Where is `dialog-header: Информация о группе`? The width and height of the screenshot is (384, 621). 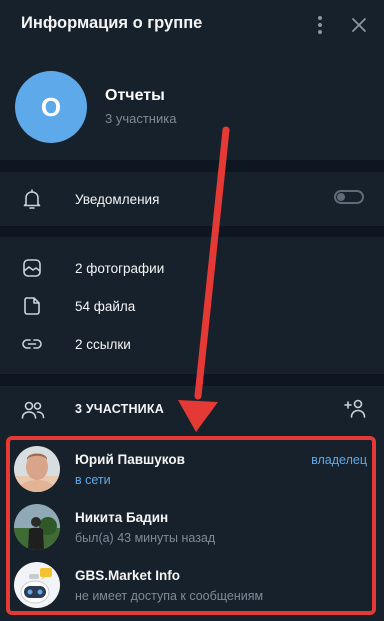
dialog-header: Информация о группе is located at coordinates (192, 25).